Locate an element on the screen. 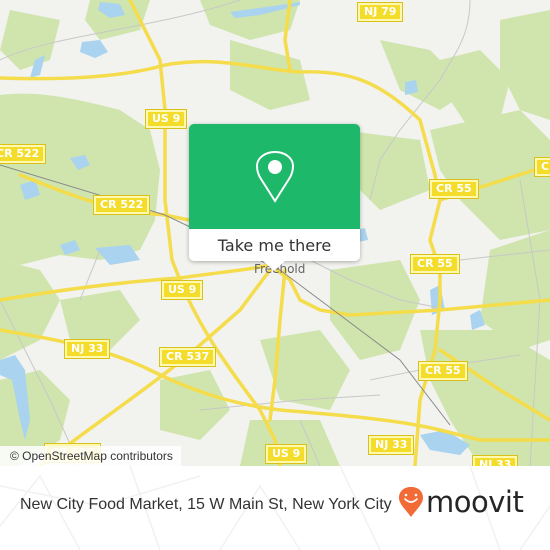  moovit-pin-smile-icon is located at coordinates (411, 502).